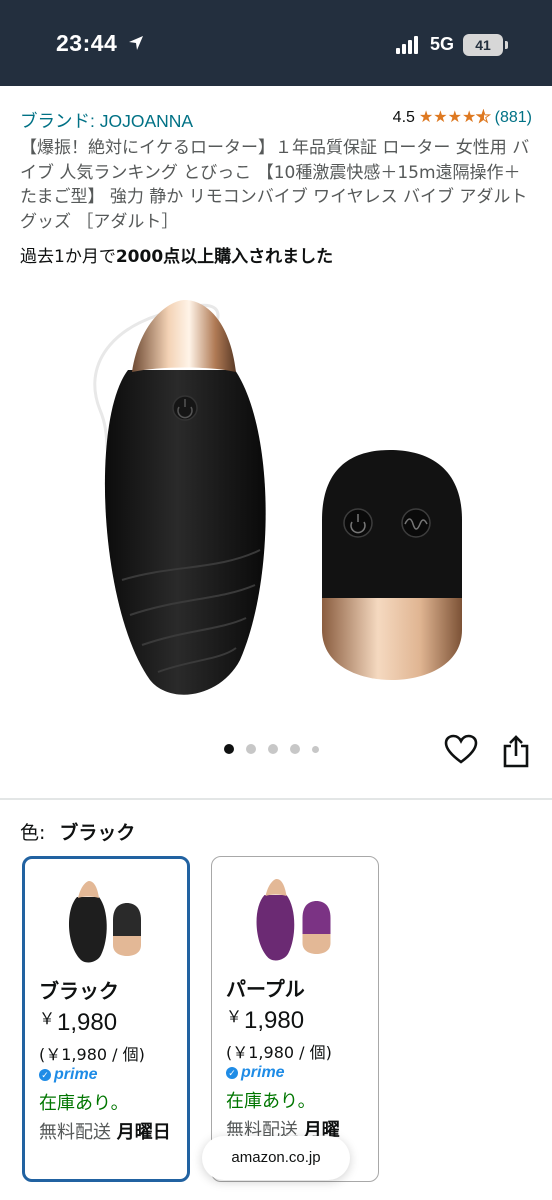  What do you see at coordinates (483, 118) in the screenshot?
I see `half-star-icon: ★` at bounding box center [483, 118].